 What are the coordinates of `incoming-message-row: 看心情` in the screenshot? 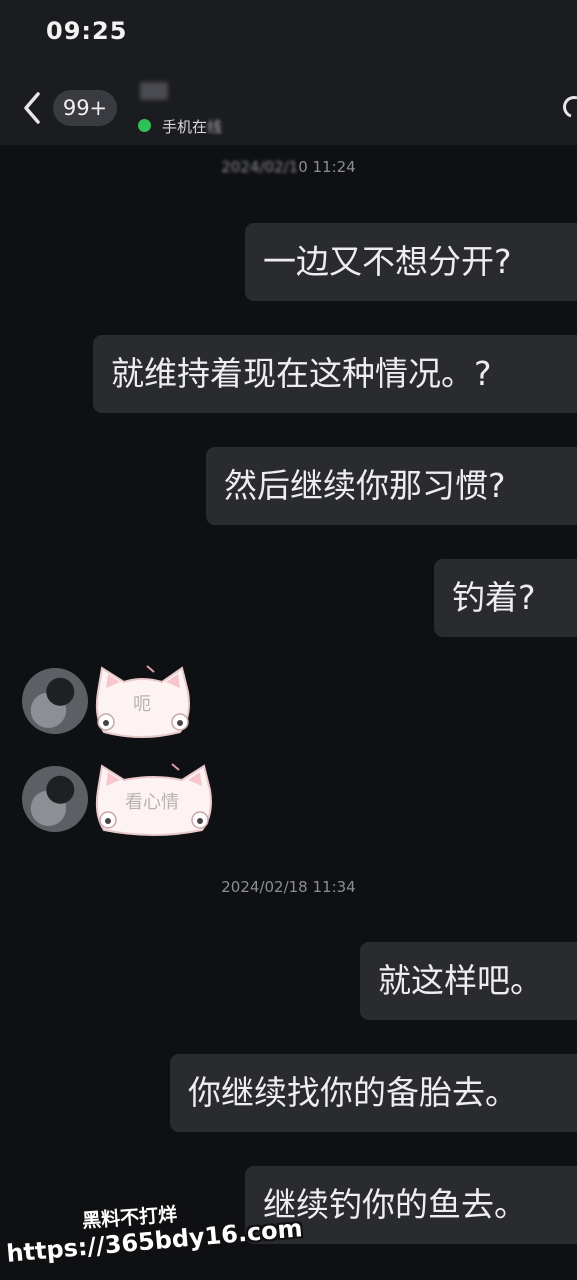 It's located at (122, 800).